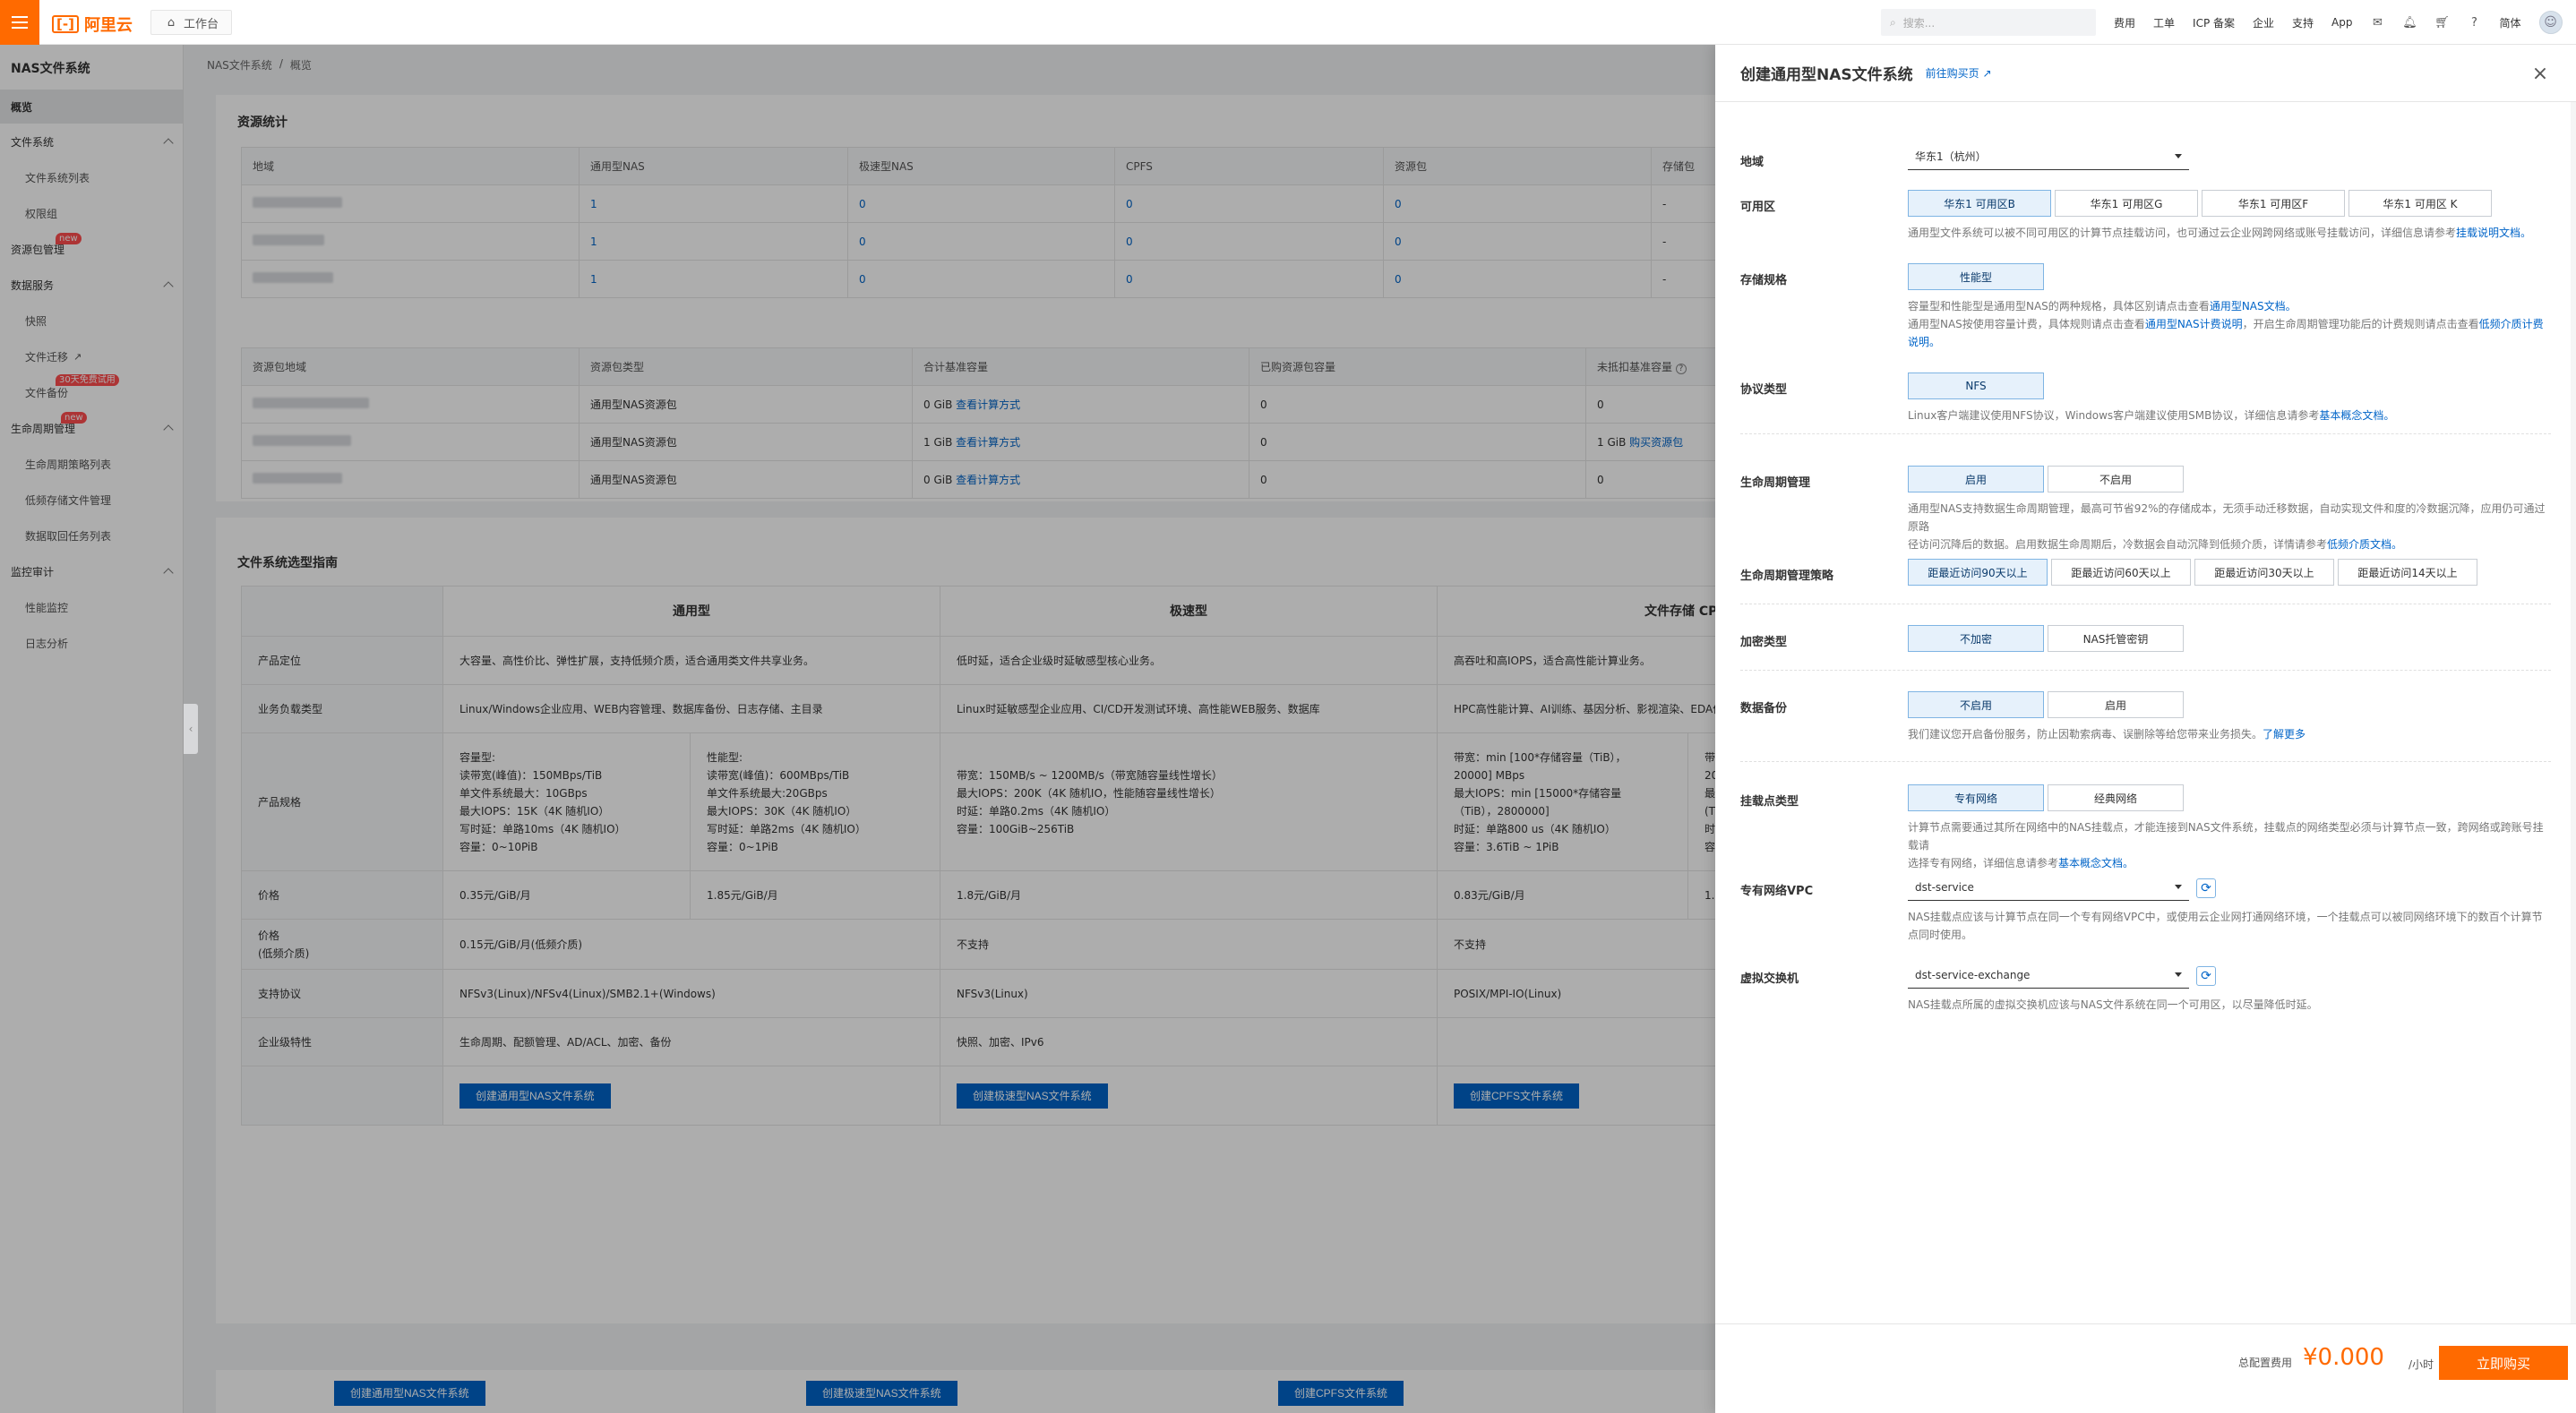  What do you see at coordinates (1769, 802) in the screenshot?
I see `field-label: 挂载点类型` at bounding box center [1769, 802].